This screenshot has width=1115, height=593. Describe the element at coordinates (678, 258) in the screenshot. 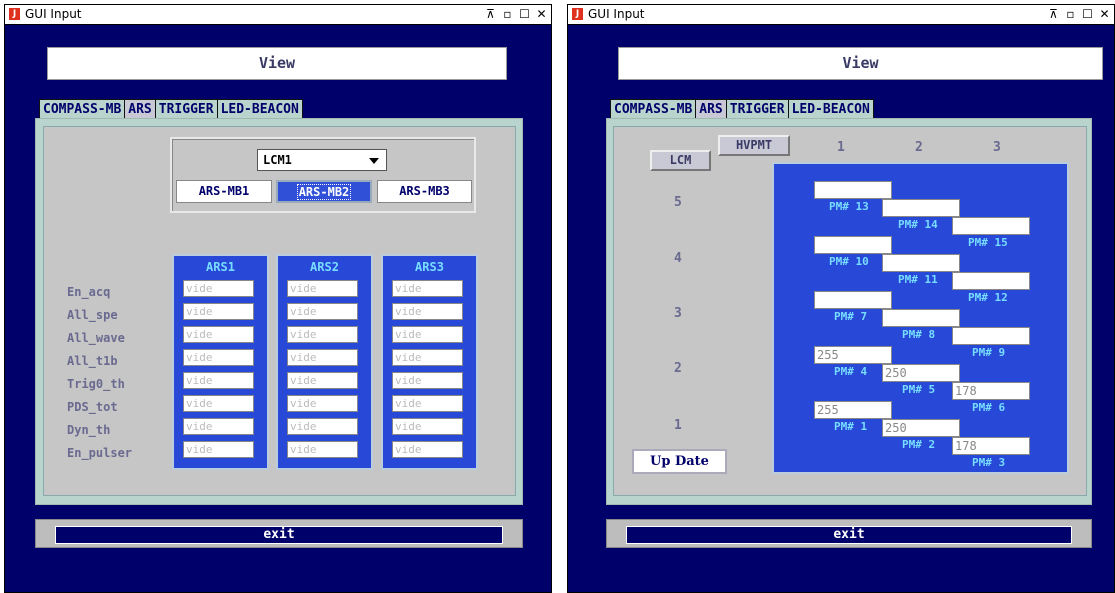

I see `row-header-4: 4` at that location.